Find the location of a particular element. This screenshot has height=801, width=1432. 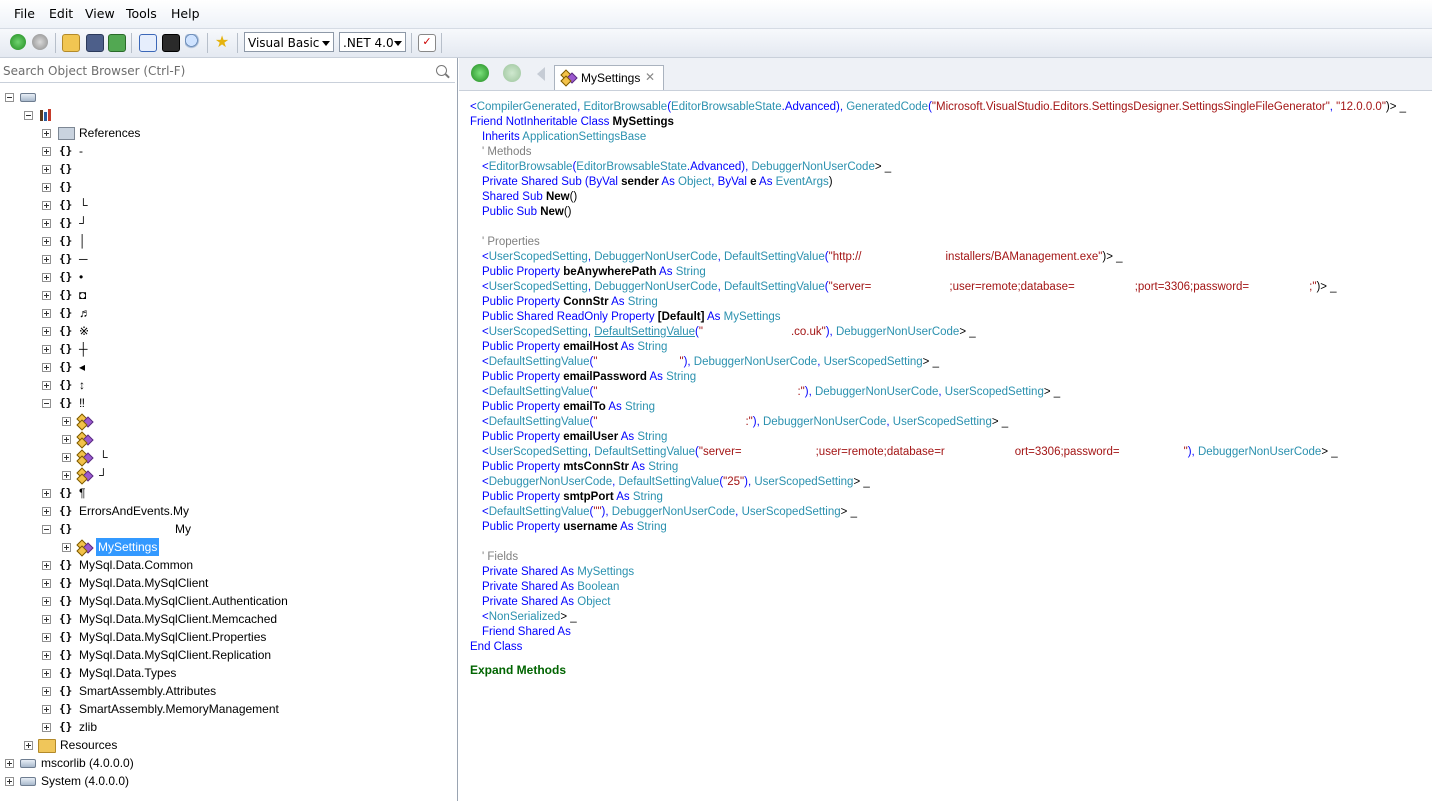

find-icon is located at coordinates (193, 42).